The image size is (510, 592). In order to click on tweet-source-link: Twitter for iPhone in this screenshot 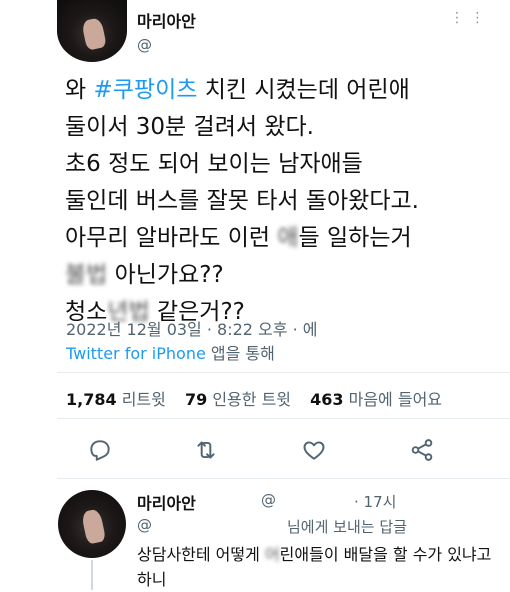, I will do `click(136, 353)`.